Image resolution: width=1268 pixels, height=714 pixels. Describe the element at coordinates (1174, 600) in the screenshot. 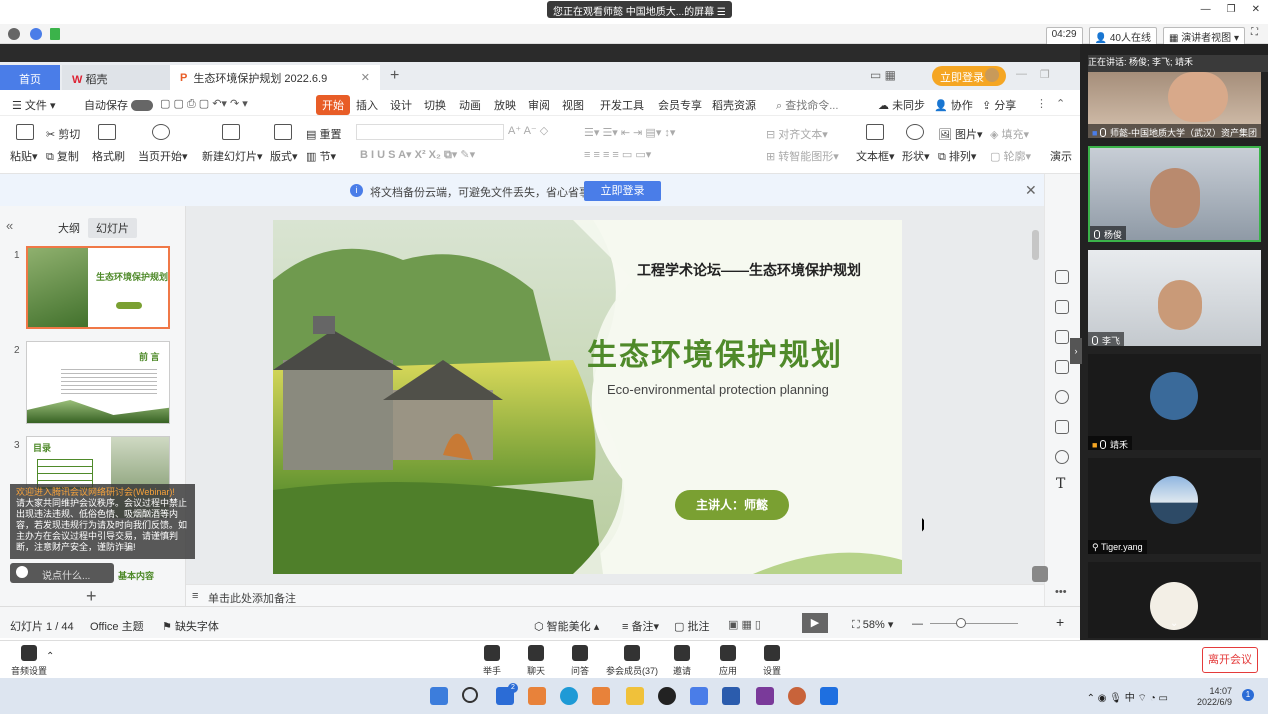

I see `video-tile-6: ⌄` at that location.